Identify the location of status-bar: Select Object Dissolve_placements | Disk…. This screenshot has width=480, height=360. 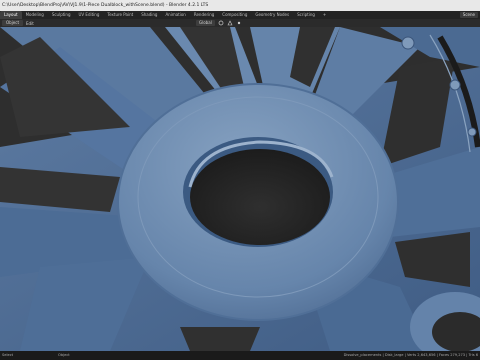
(240, 355).